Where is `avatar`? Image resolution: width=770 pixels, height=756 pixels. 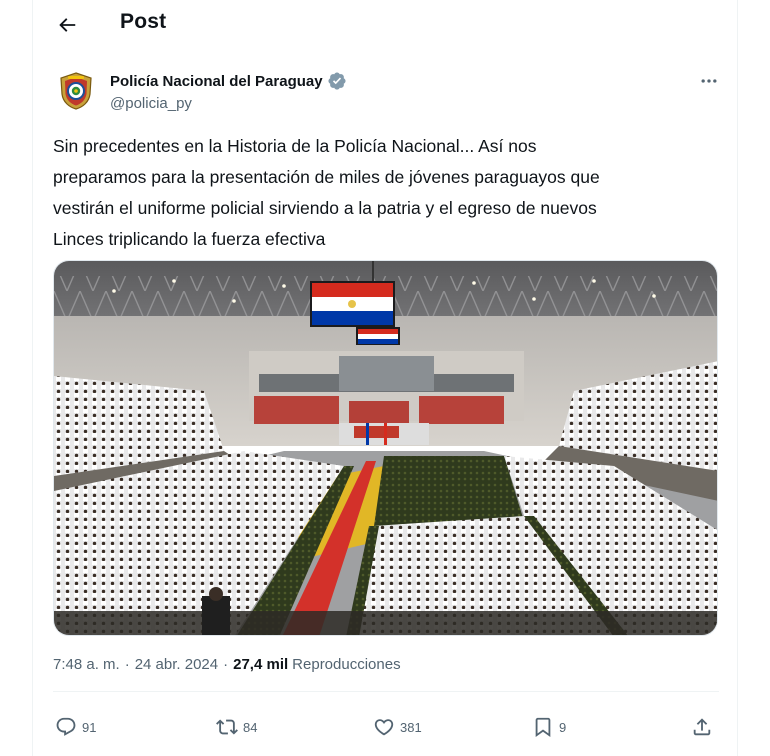
avatar is located at coordinates (76, 91).